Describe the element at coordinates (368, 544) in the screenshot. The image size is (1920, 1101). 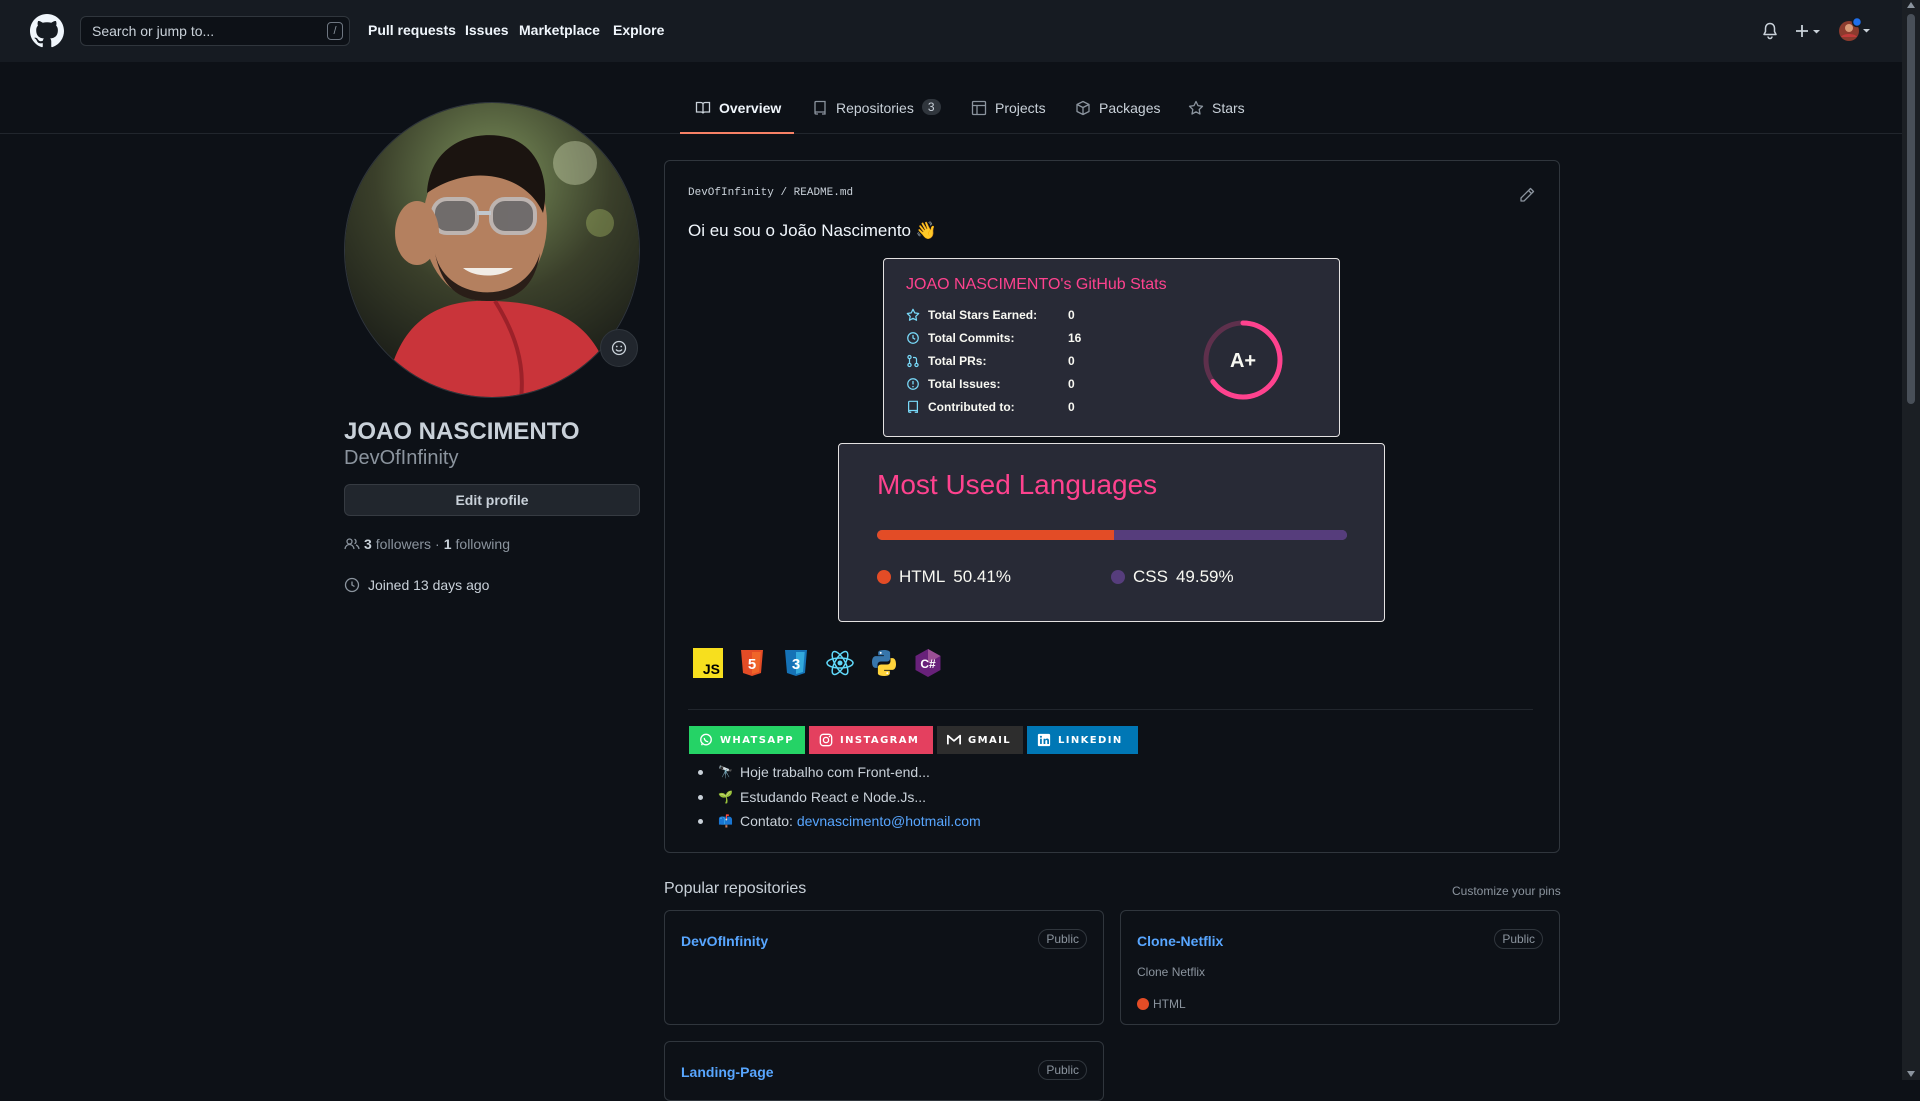
I see `followers-count: 3` at that location.